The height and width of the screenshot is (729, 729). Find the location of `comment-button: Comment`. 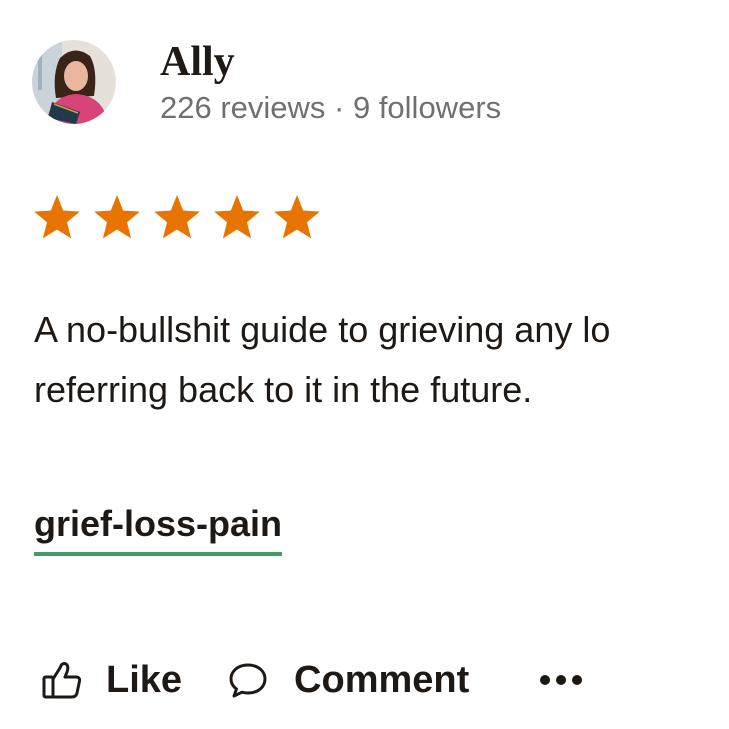

comment-button: Comment is located at coordinates (348, 680).